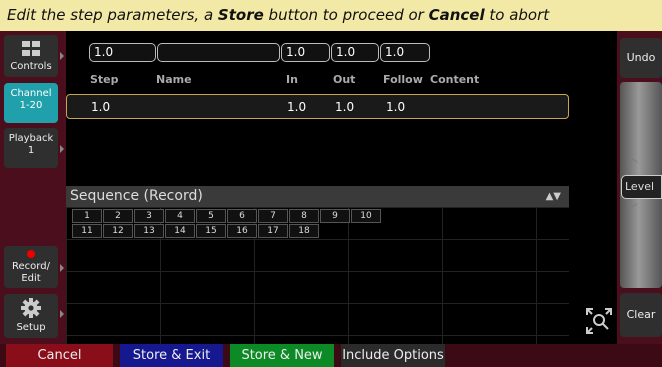 The image size is (662, 367). I want to click on sequence-cell: 14, so click(180, 231).